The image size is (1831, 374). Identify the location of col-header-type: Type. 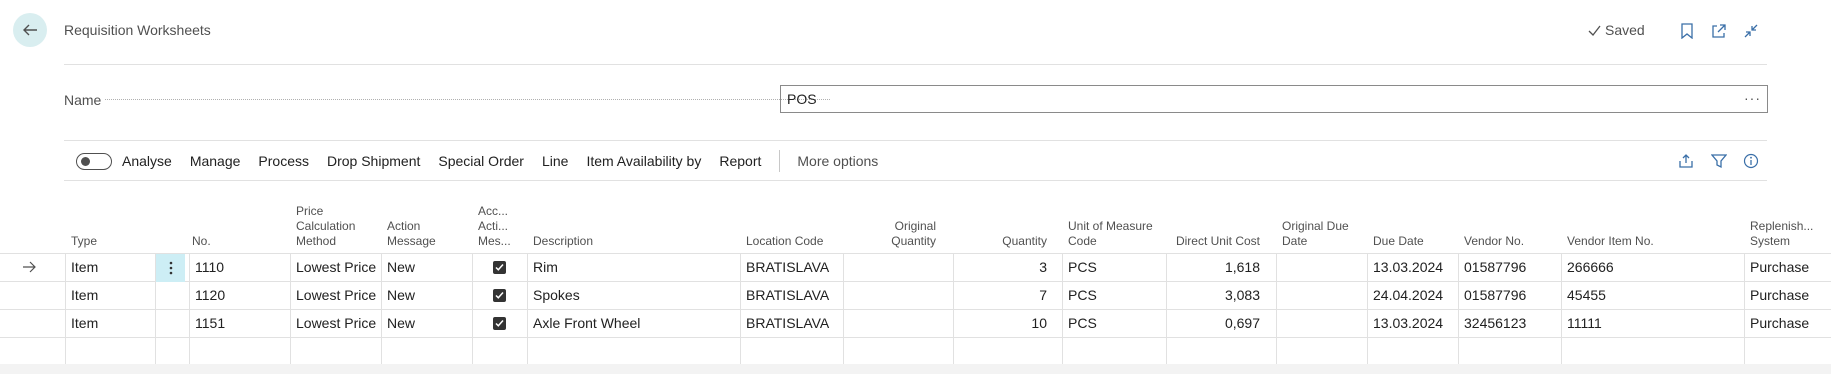
(111, 226).